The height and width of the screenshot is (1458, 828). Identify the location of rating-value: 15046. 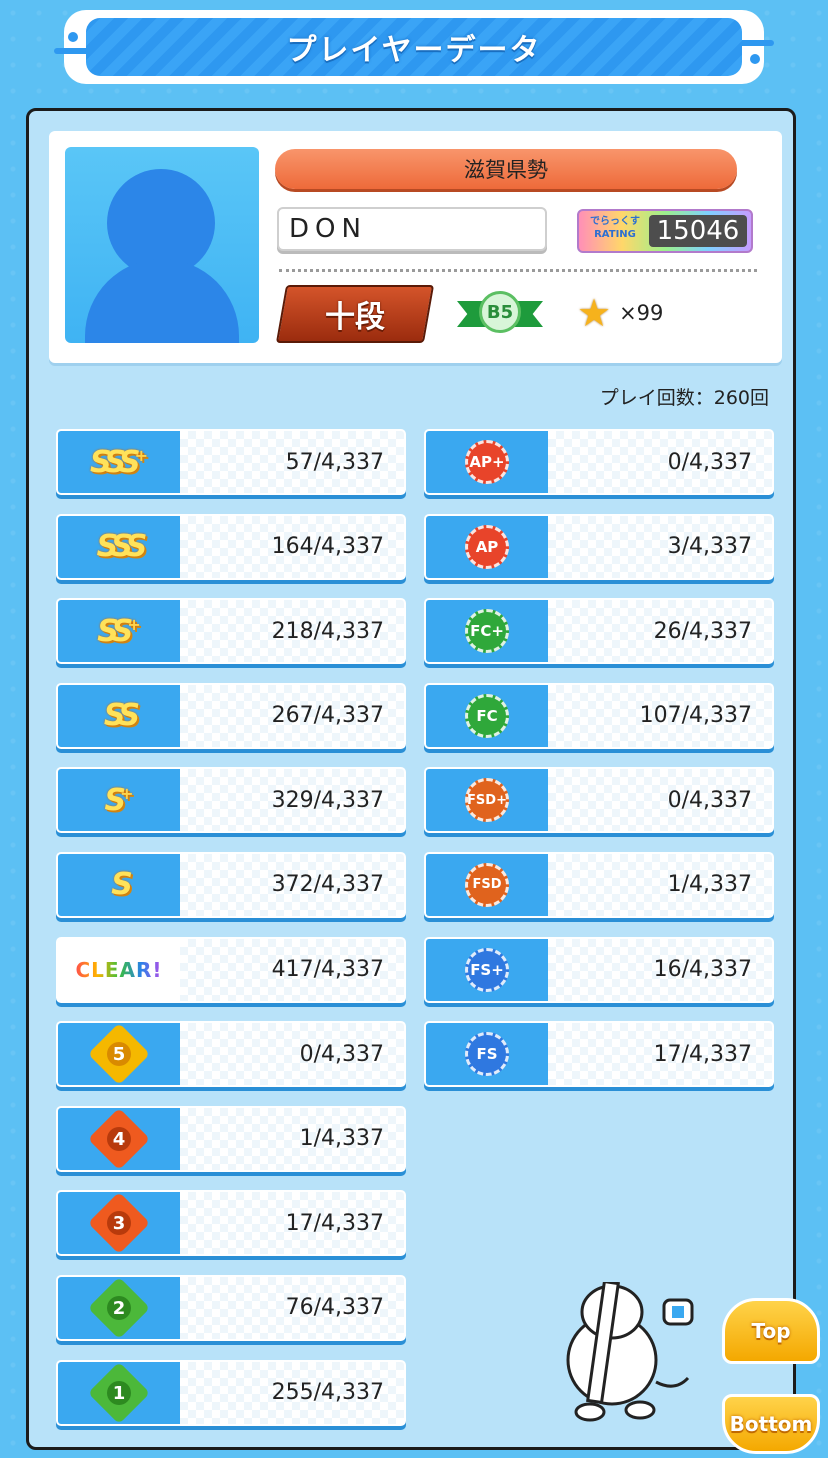
(698, 231).